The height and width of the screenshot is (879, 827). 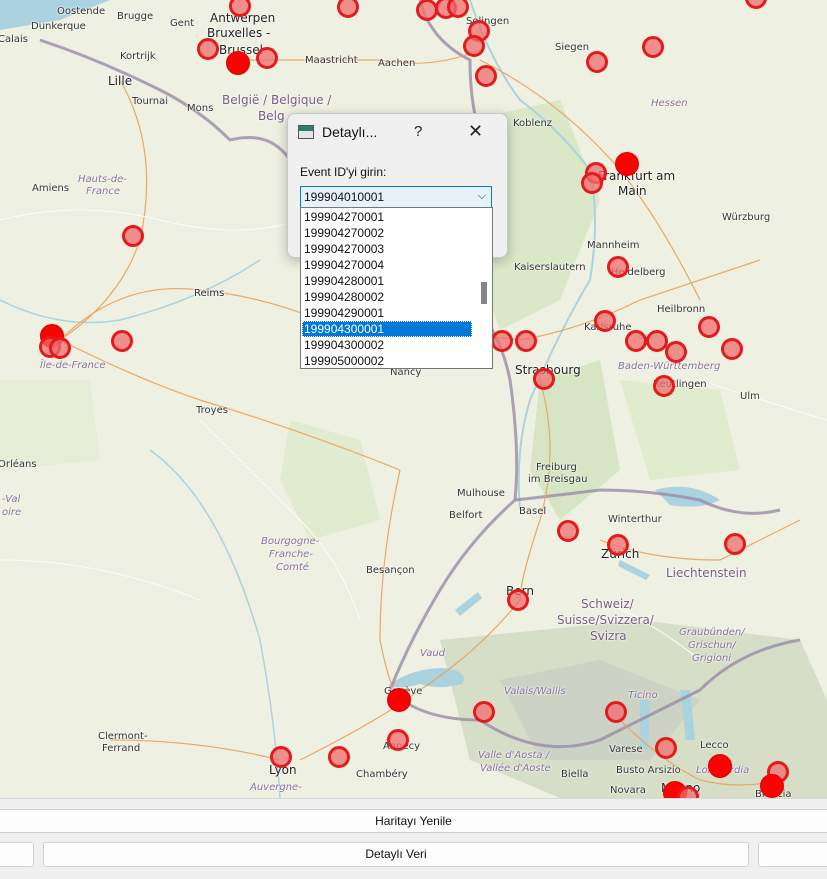 What do you see at coordinates (18, 464) in the screenshot?
I see `map-place-label: Orléans` at bounding box center [18, 464].